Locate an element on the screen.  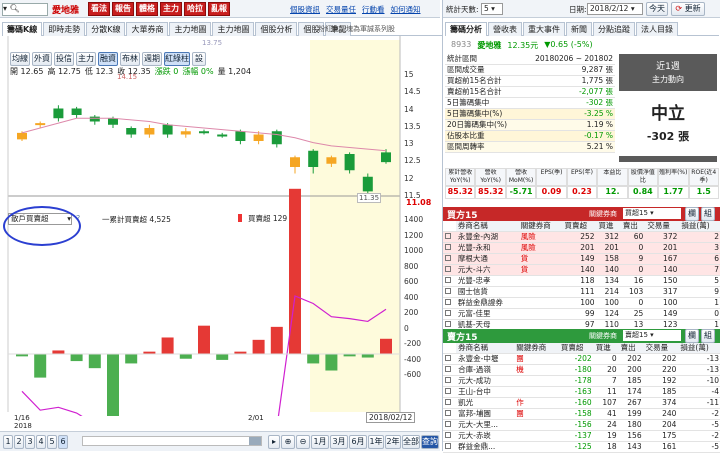
table-row: 凱光作 -160 107 267 374 -11 is located at coordinates (581, 403).